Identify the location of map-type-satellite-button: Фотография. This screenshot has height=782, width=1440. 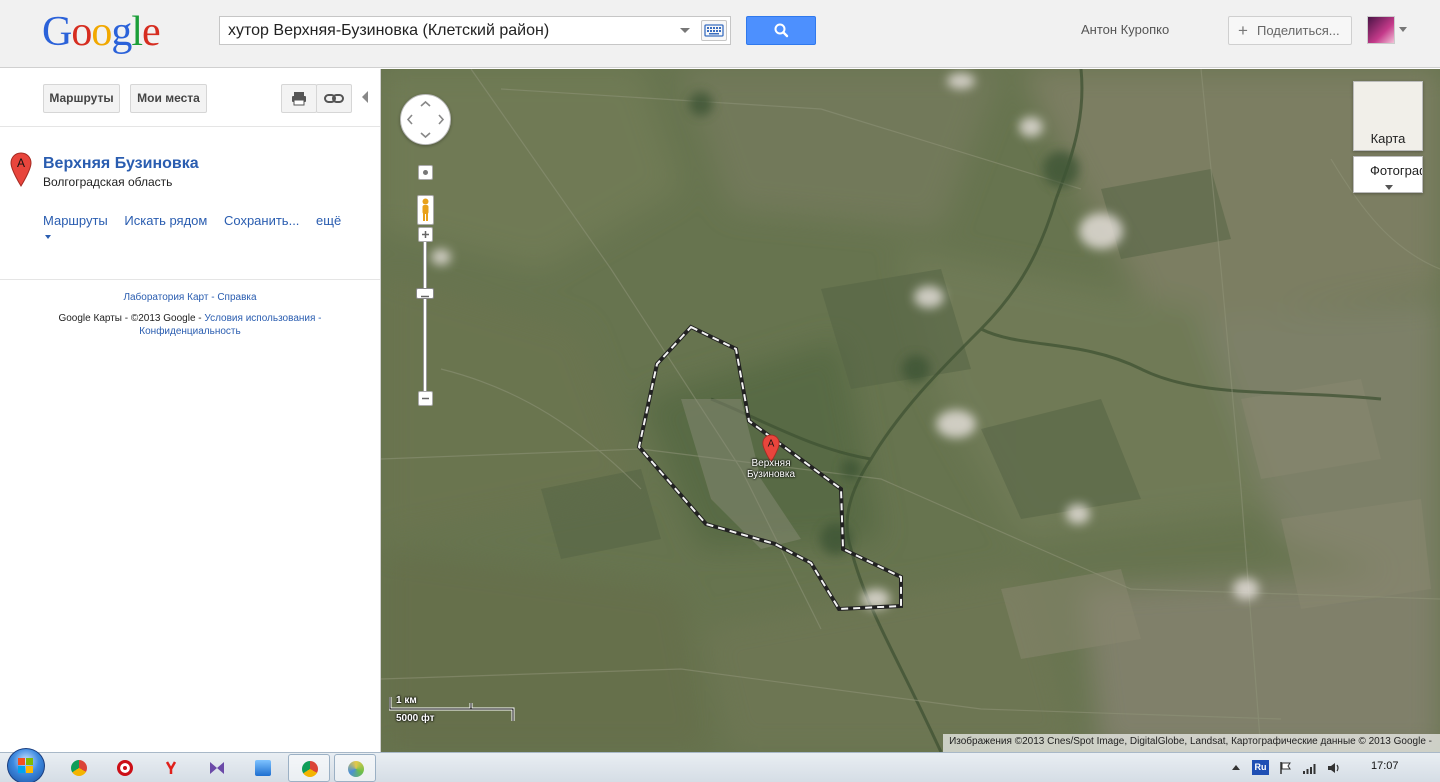
(1388, 174).